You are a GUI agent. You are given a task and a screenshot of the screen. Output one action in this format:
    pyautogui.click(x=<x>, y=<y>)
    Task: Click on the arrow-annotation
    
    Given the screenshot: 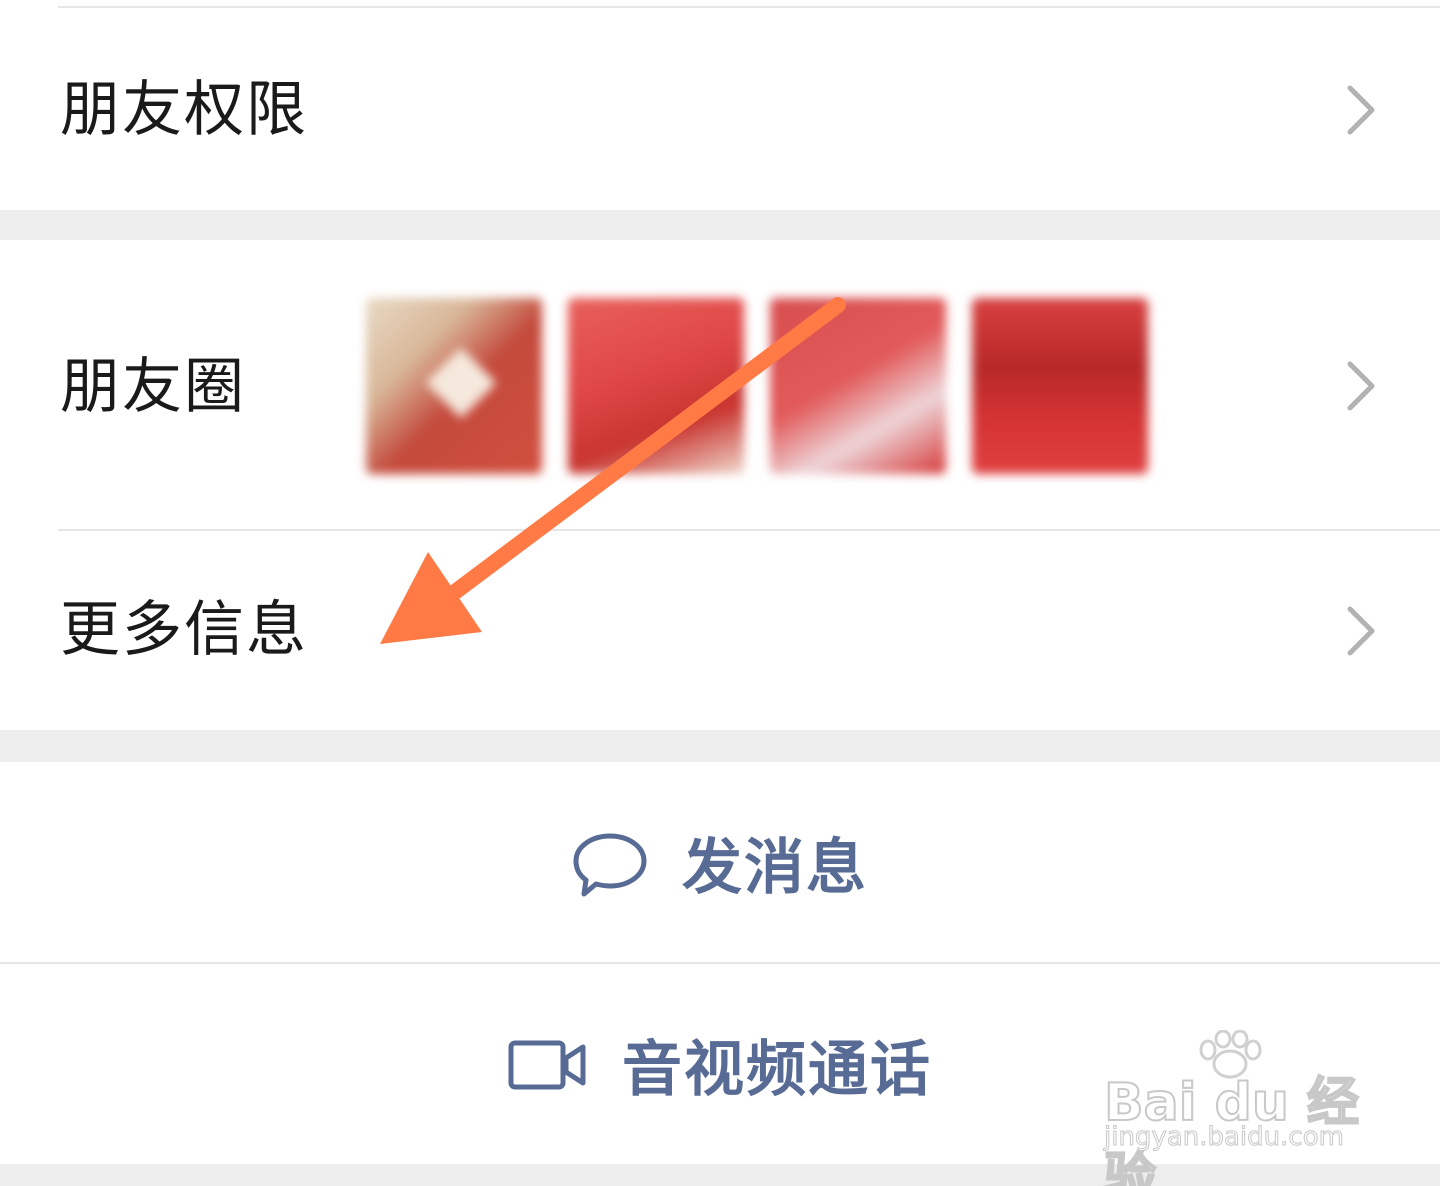 What is the action you would take?
    pyautogui.click(x=613, y=470)
    